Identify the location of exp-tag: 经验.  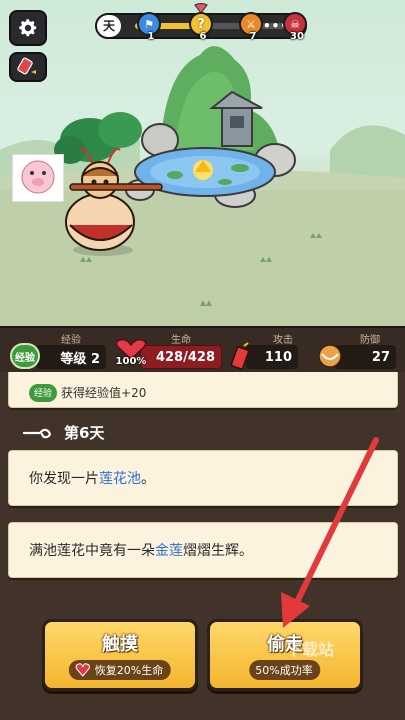
(43, 392).